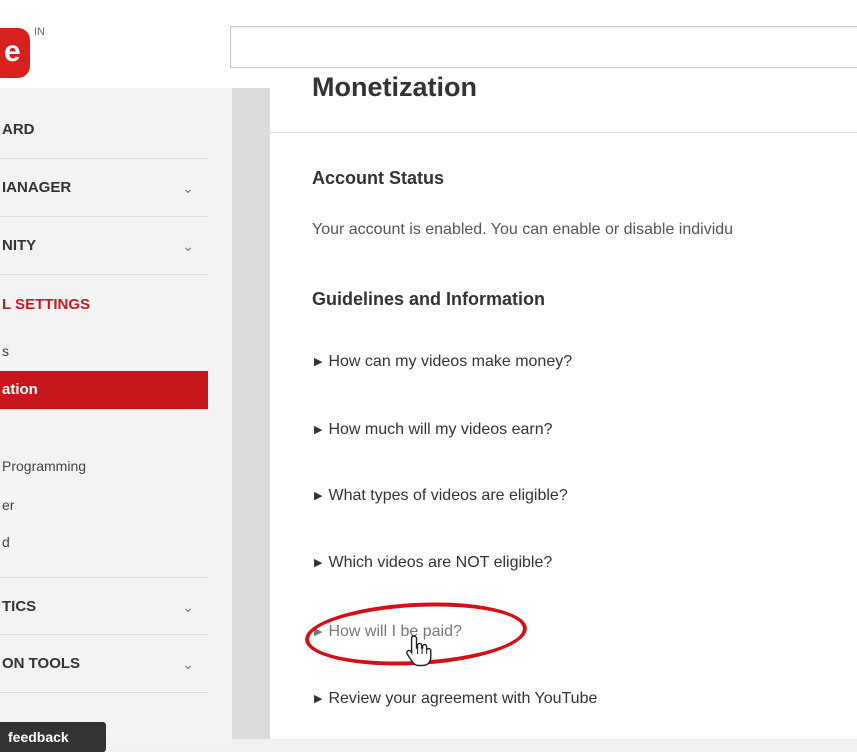 This screenshot has height=752, width=857. What do you see at coordinates (41, 663) in the screenshot?
I see `sidebar-item-label: ON TOOLS` at bounding box center [41, 663].